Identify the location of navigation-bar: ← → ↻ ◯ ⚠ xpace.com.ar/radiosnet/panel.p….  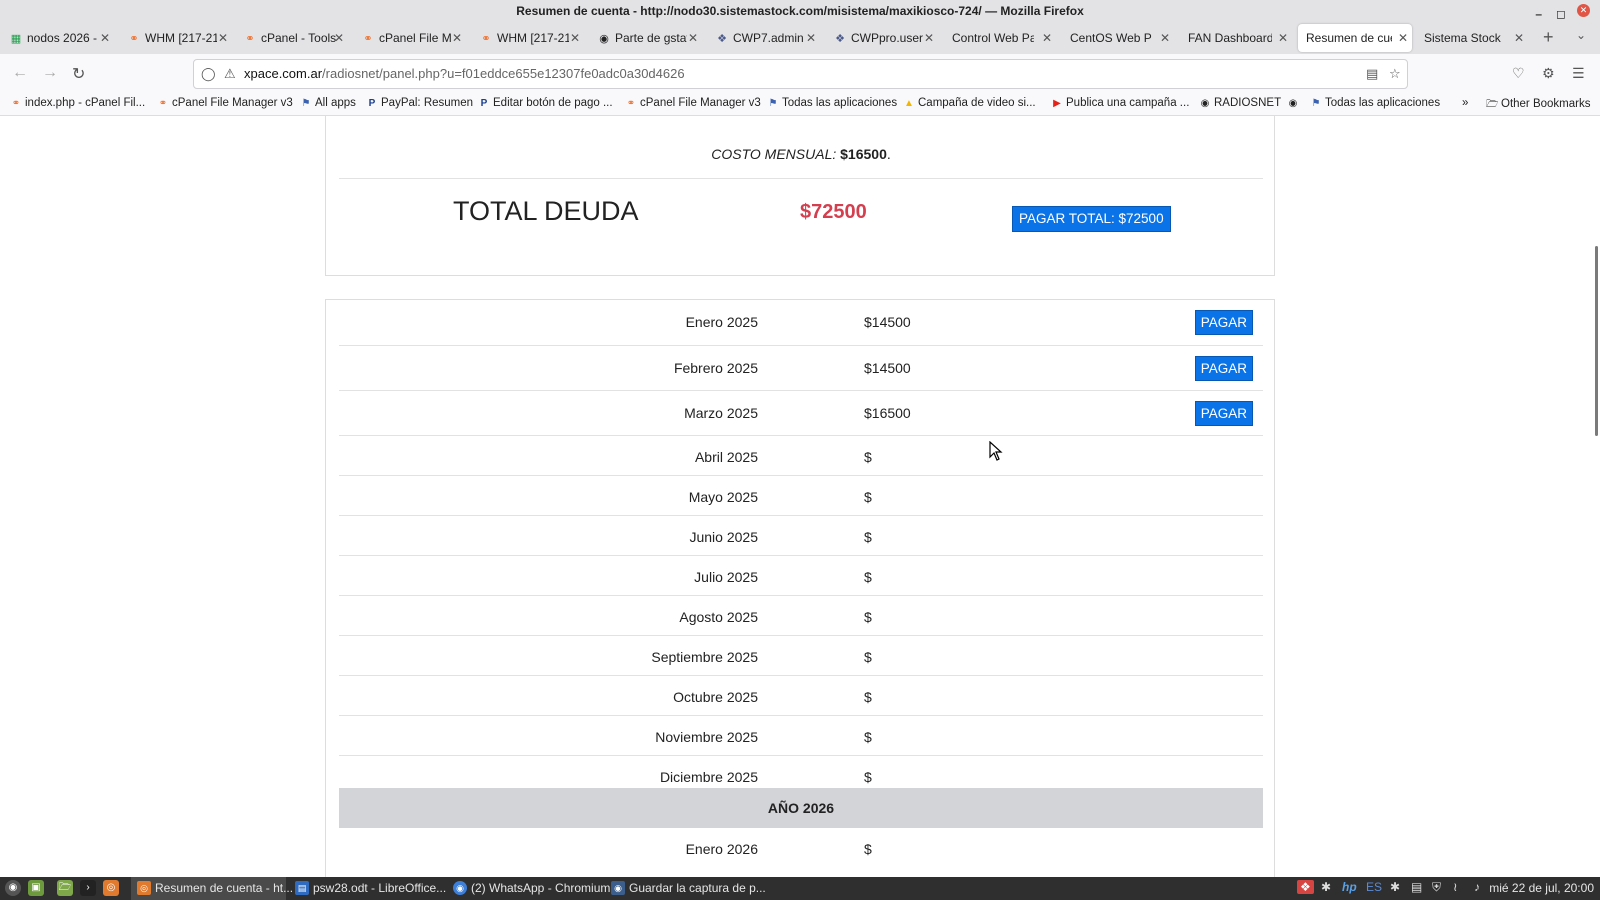
(800, 74).